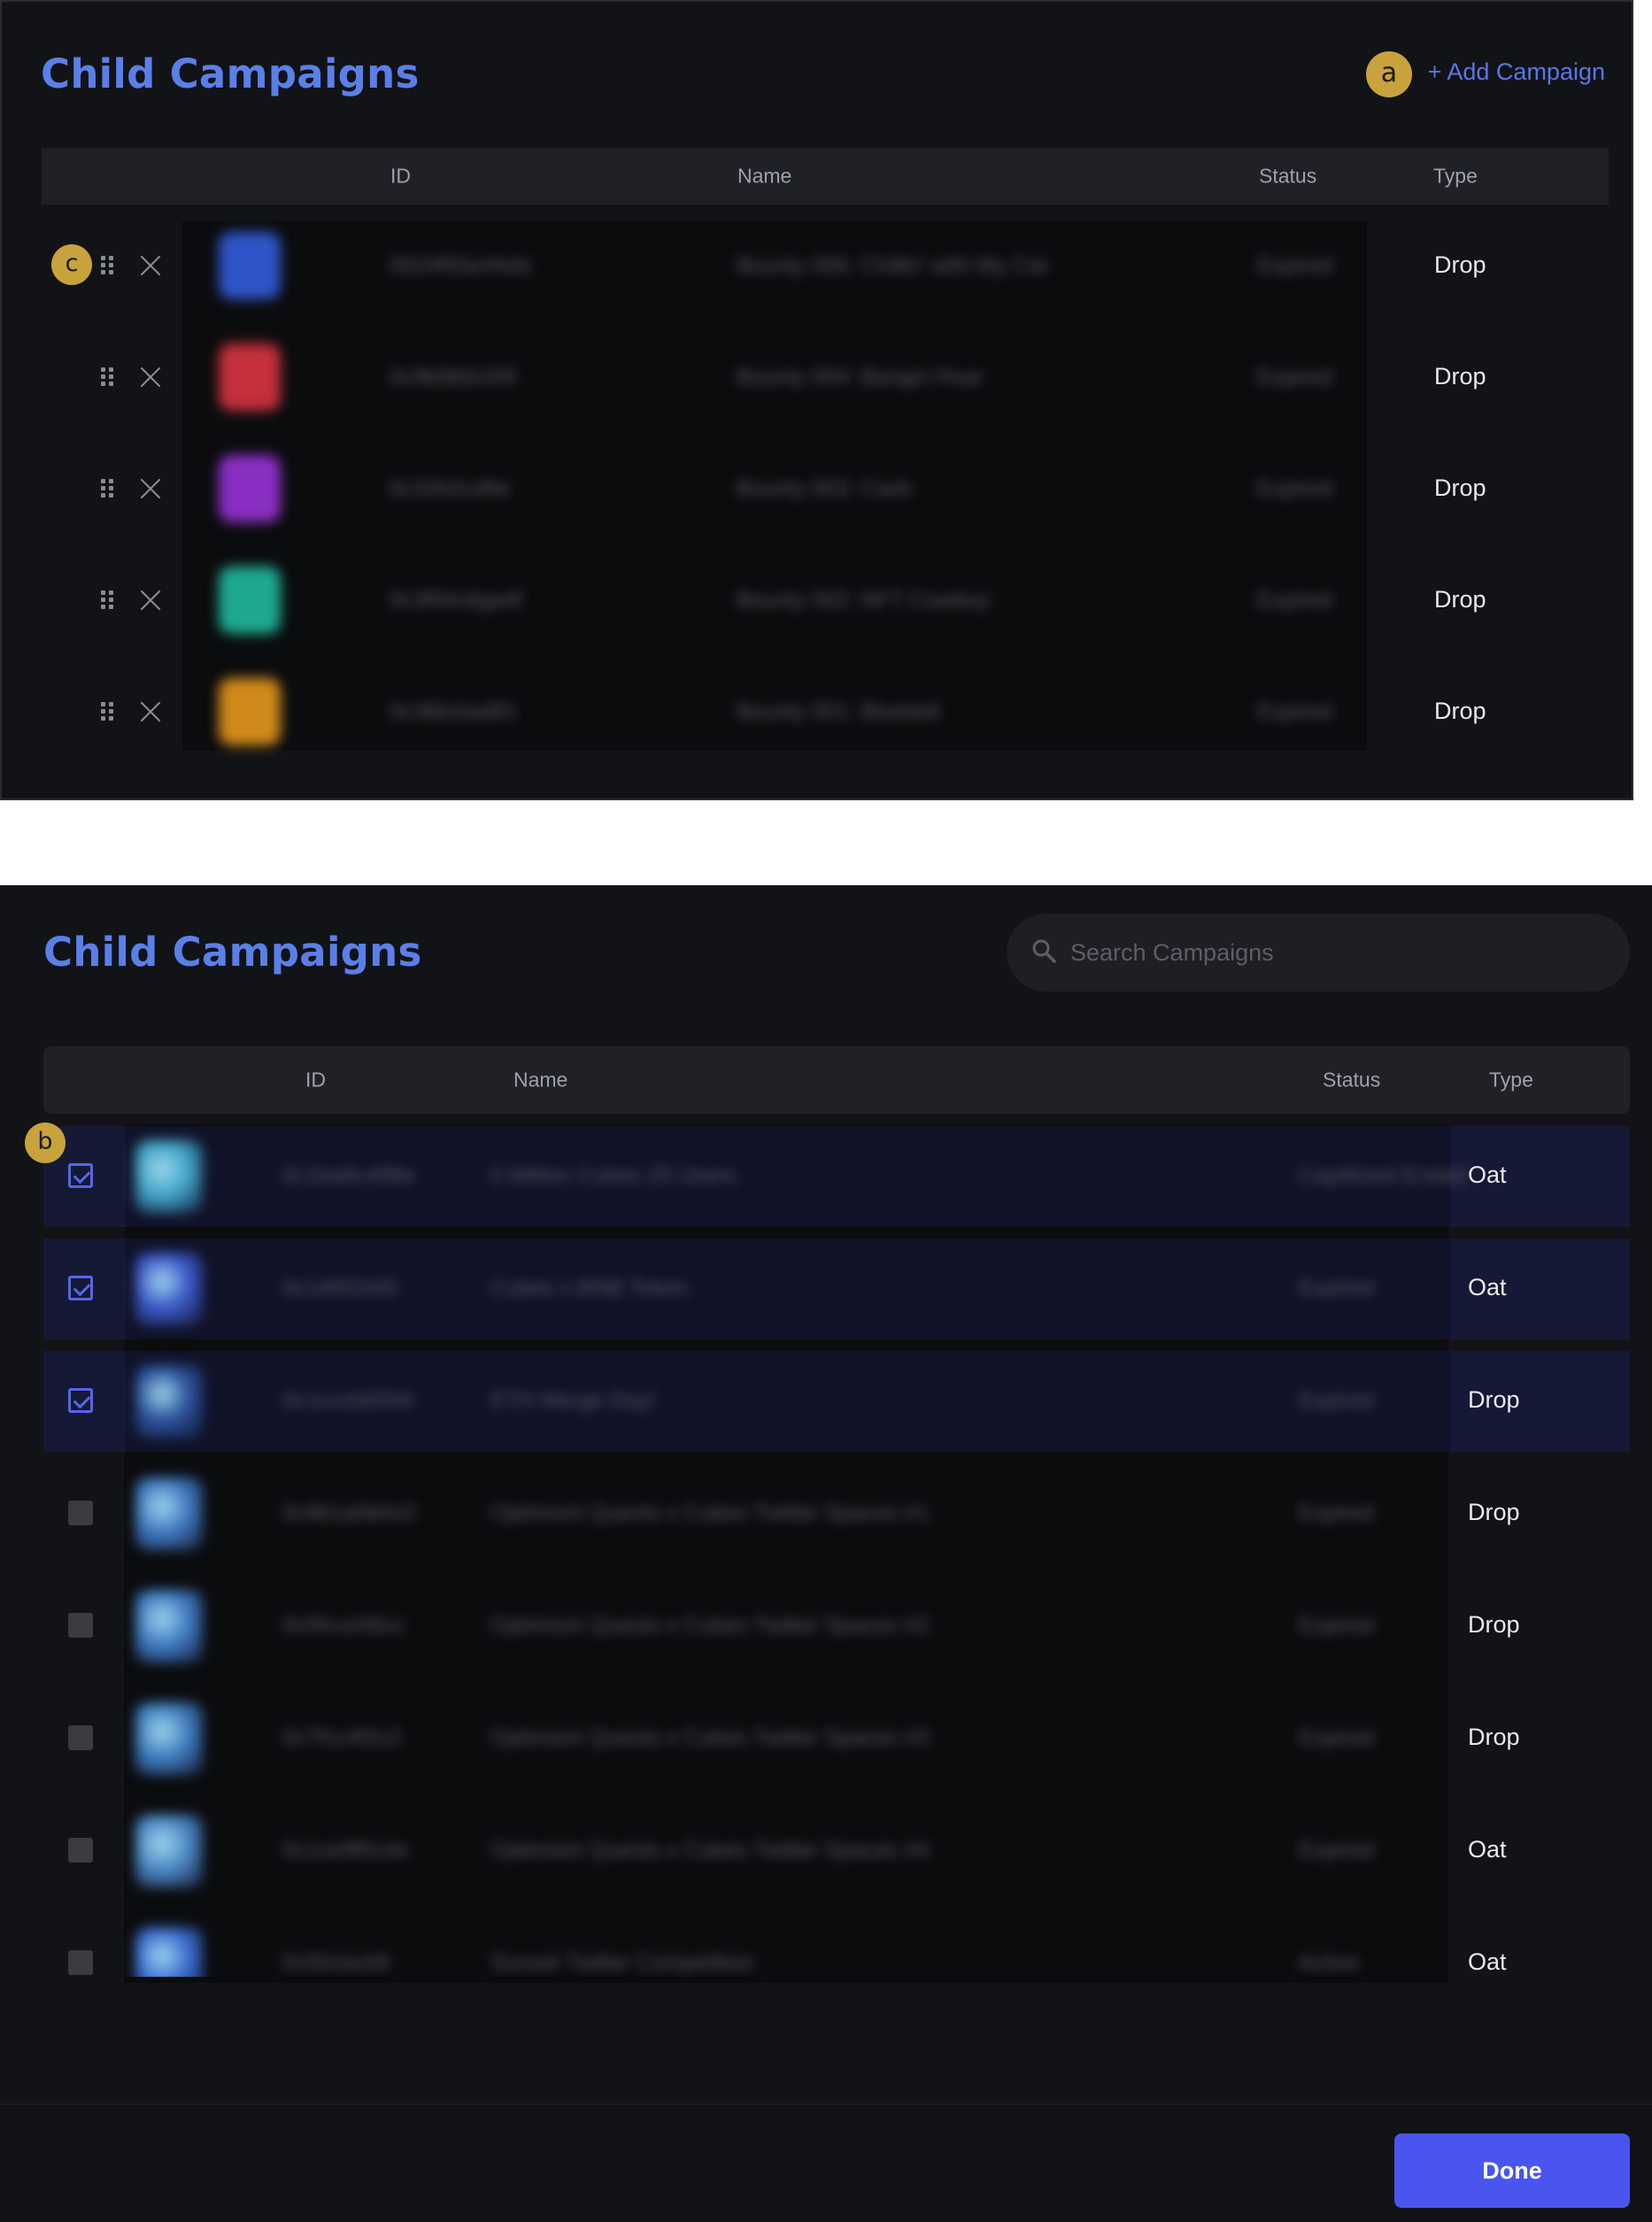 The height and width of the screenshot is (2222, 1652). Describe the element at coordinates (1352, 1080) in the screenshot. I see `column-header-status: Status` at that location.